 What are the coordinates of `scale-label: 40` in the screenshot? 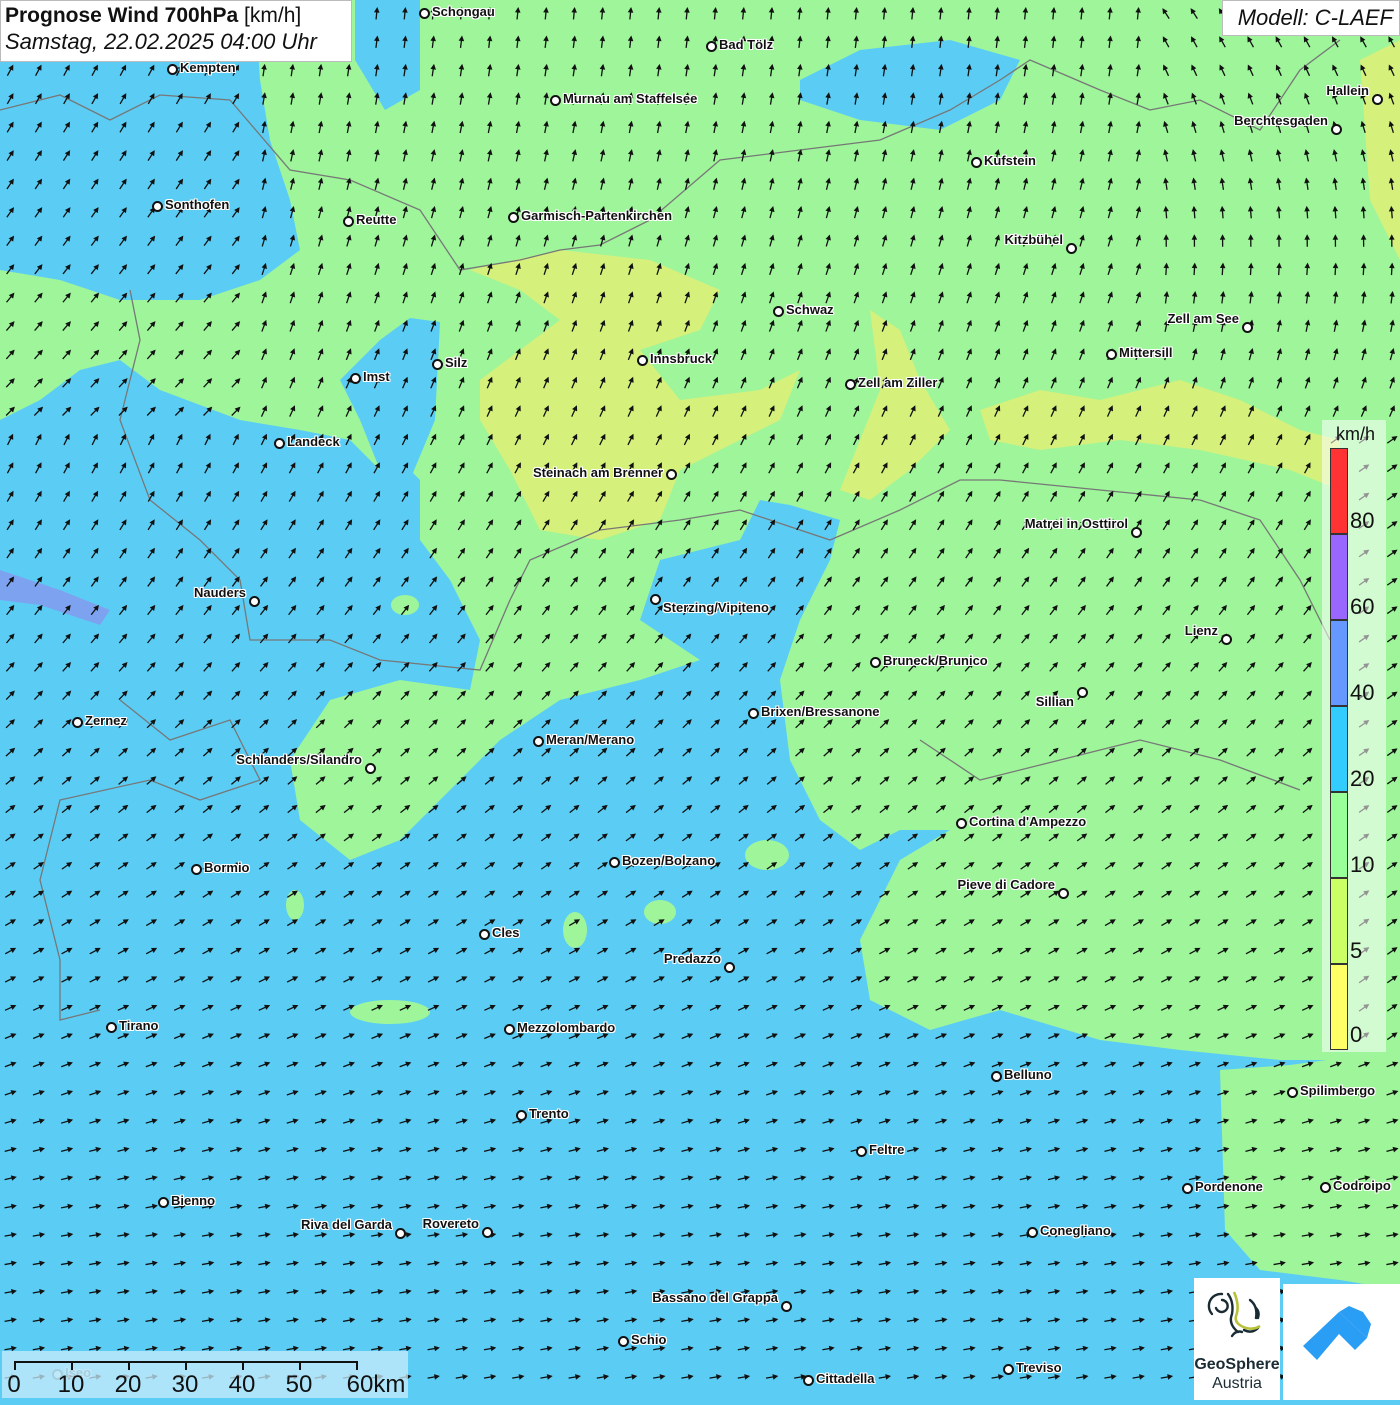 It's located at (242, 1385).